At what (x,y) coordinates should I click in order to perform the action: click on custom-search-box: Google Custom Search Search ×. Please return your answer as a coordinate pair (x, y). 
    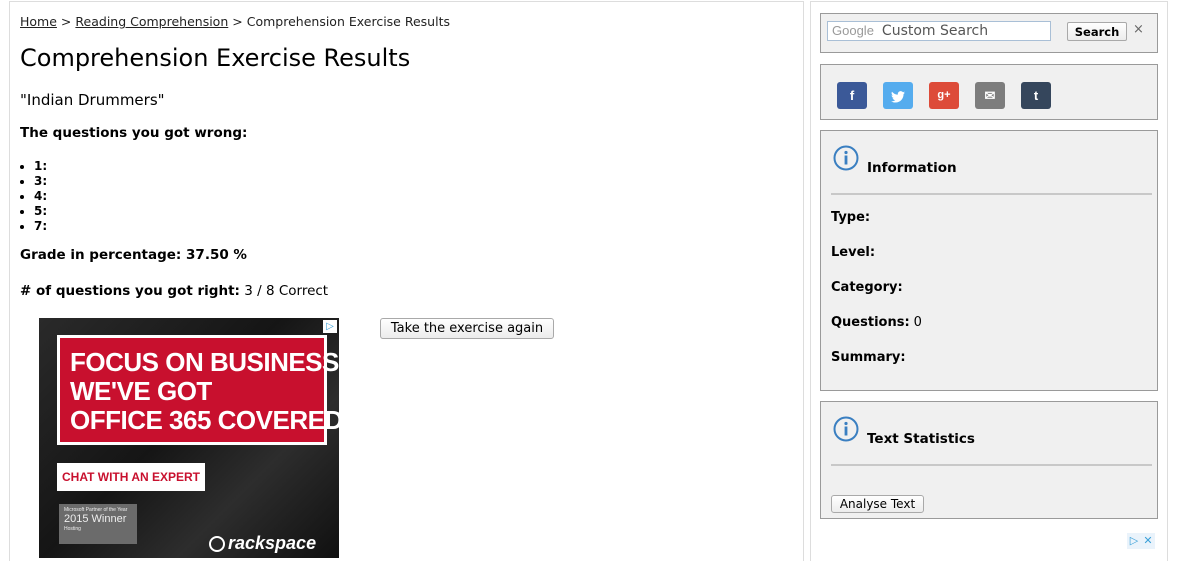
    Looking at the image, I should click on (989, 33).